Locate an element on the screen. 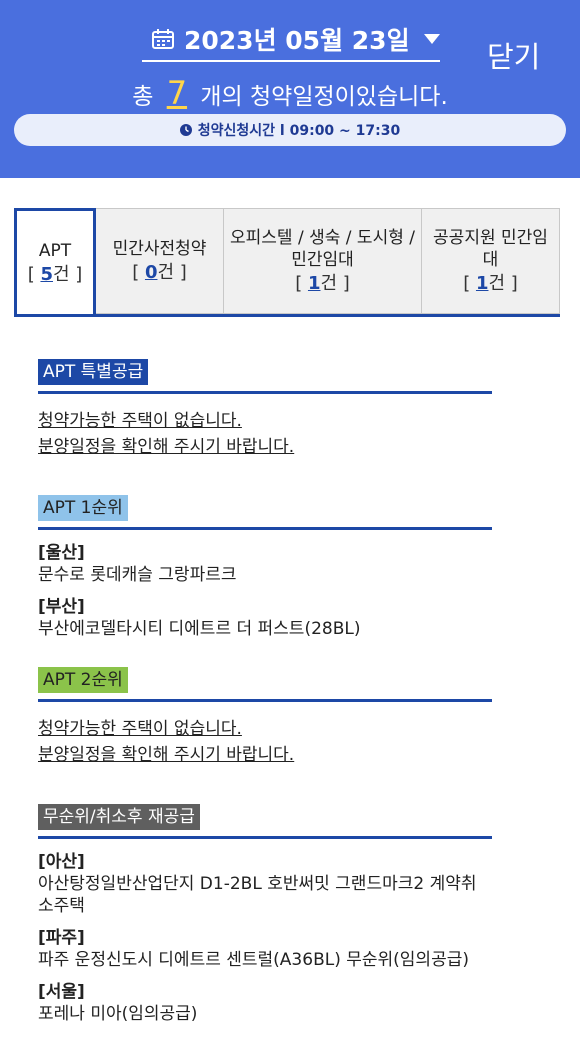 The width and height of the screenshot is (580, 1063). tab-label: 민간사전청약 is located at coordinates (159, 249).